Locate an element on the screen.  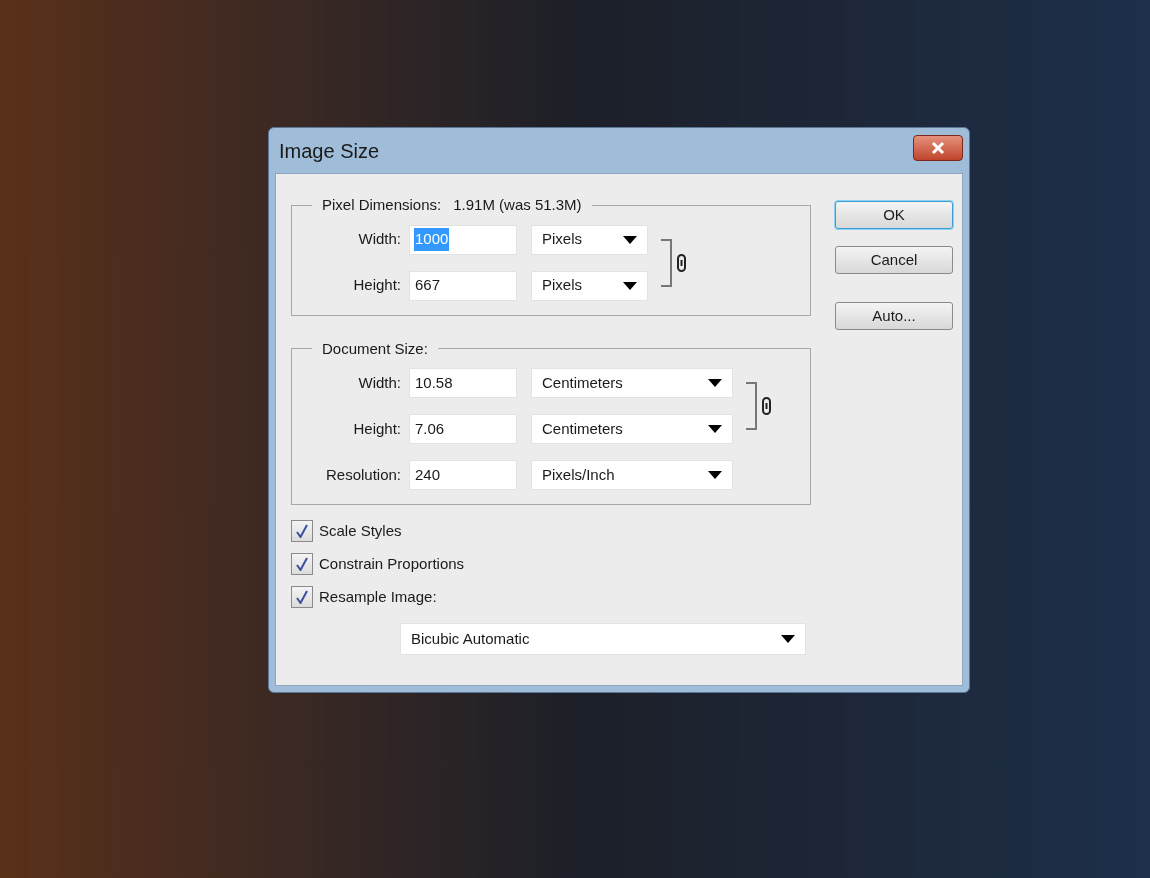
group-label: Document Size: is located at coordinates (375, 348).